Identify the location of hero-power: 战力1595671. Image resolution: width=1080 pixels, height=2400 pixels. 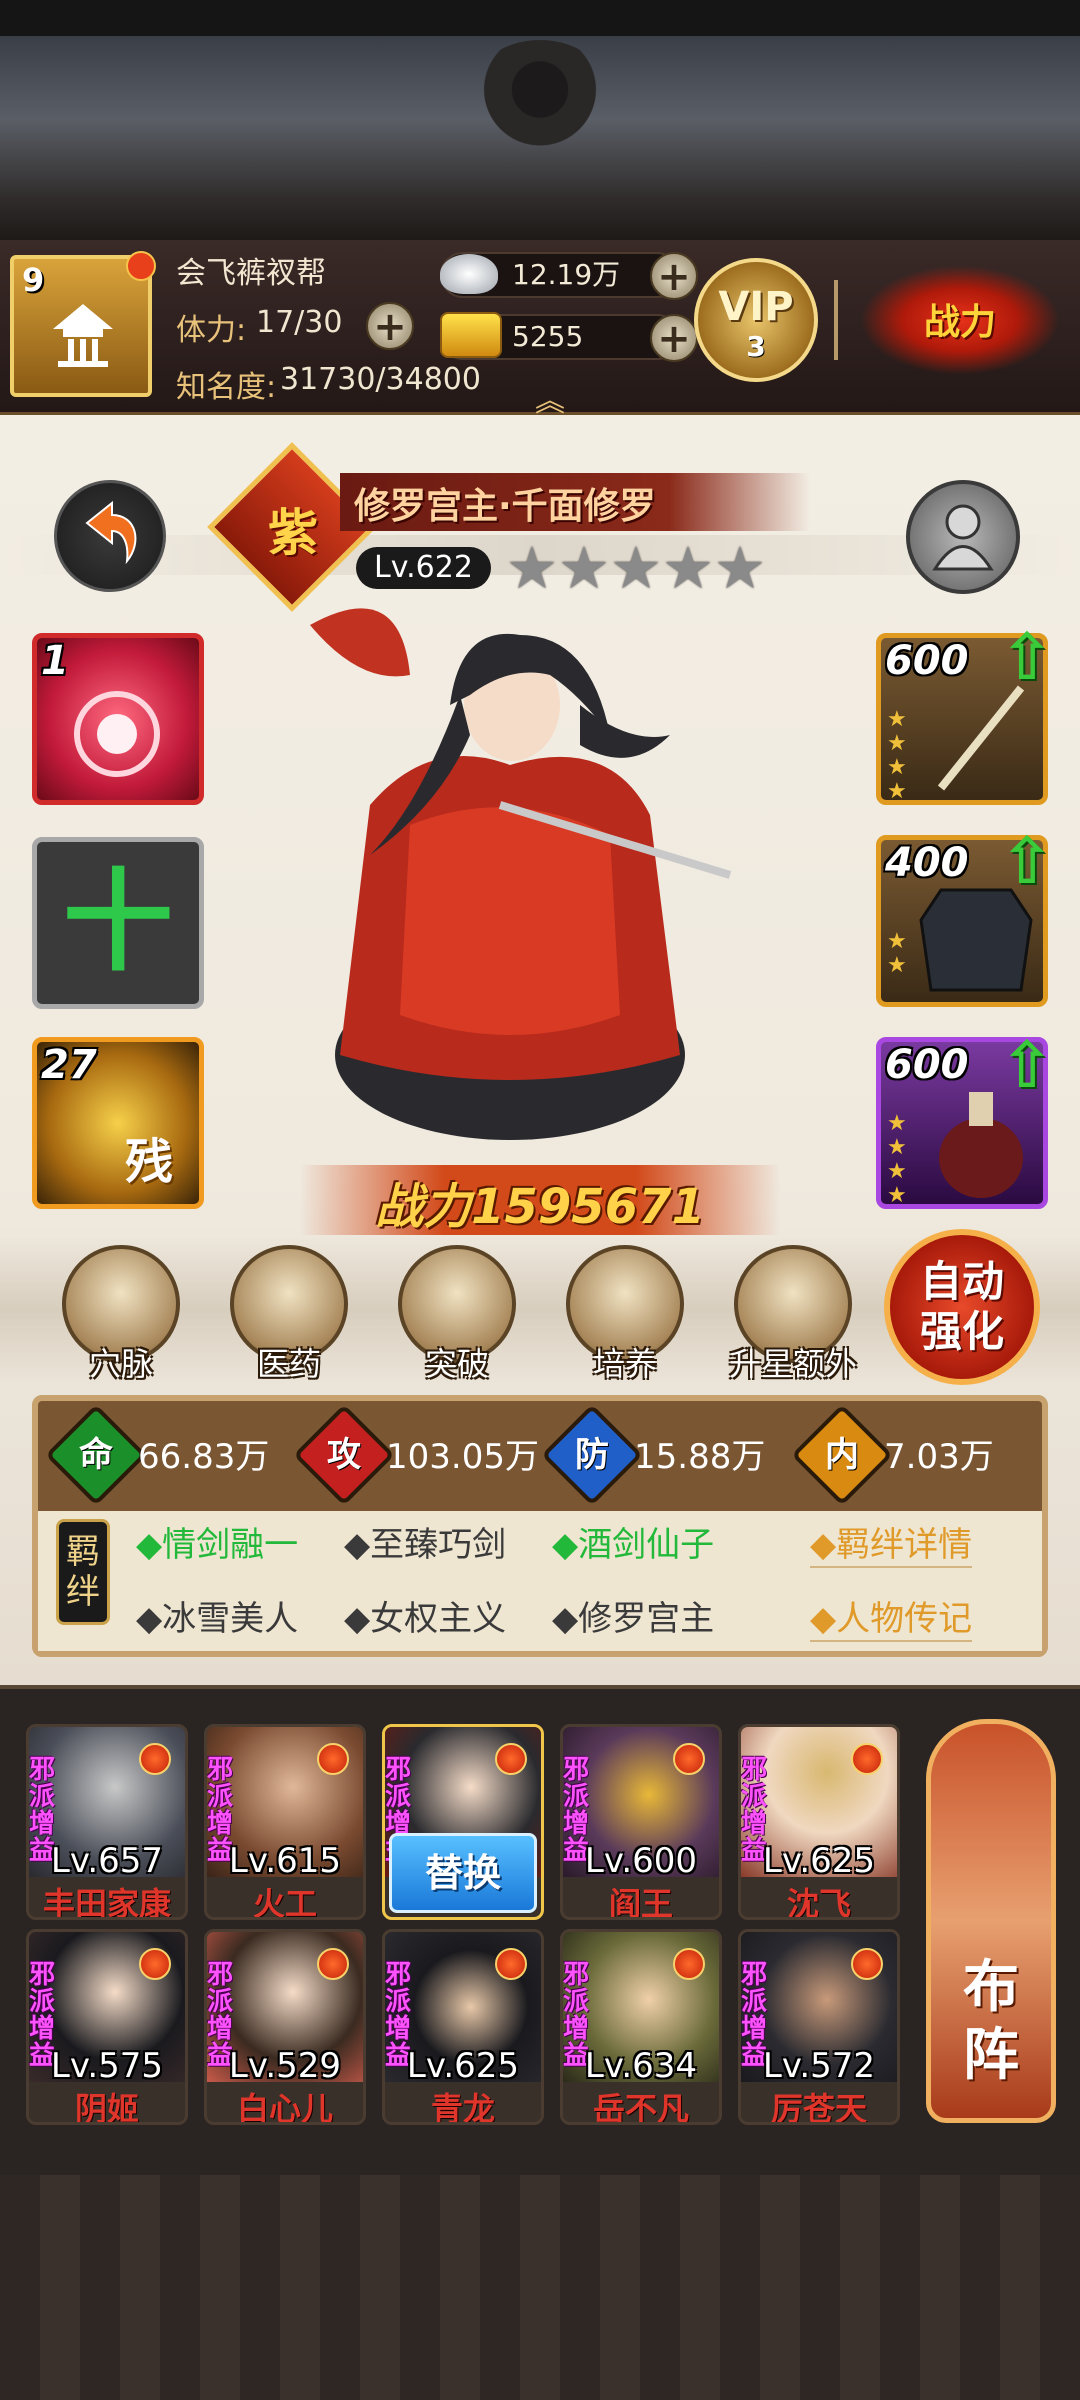
(540, 1207).